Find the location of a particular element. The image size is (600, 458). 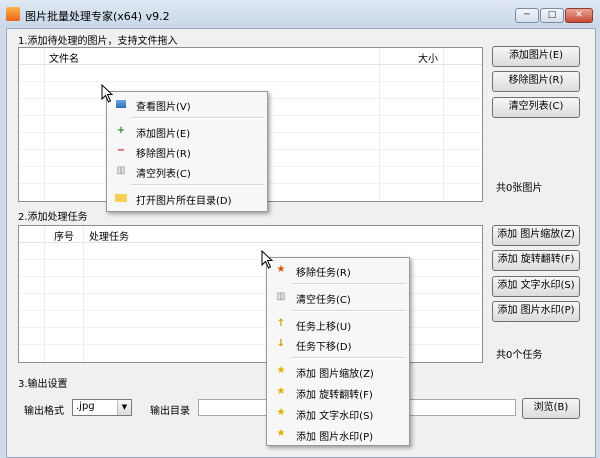

menu-item-label: 查看图片(V) is located at coordinates (163, 107).